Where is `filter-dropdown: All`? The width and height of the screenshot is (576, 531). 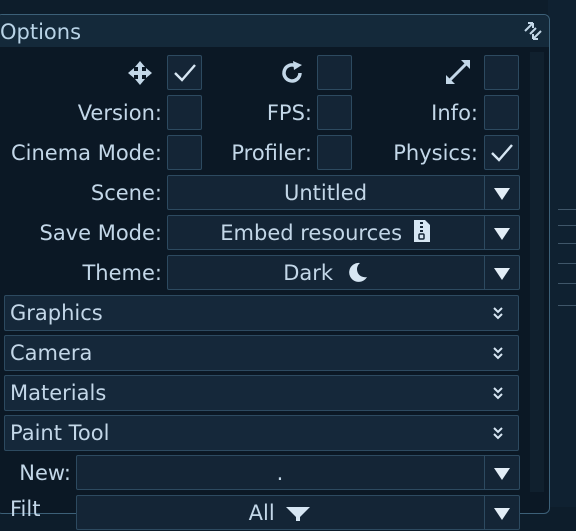 filter-dropdown: All is located at coordinates (298, 512).